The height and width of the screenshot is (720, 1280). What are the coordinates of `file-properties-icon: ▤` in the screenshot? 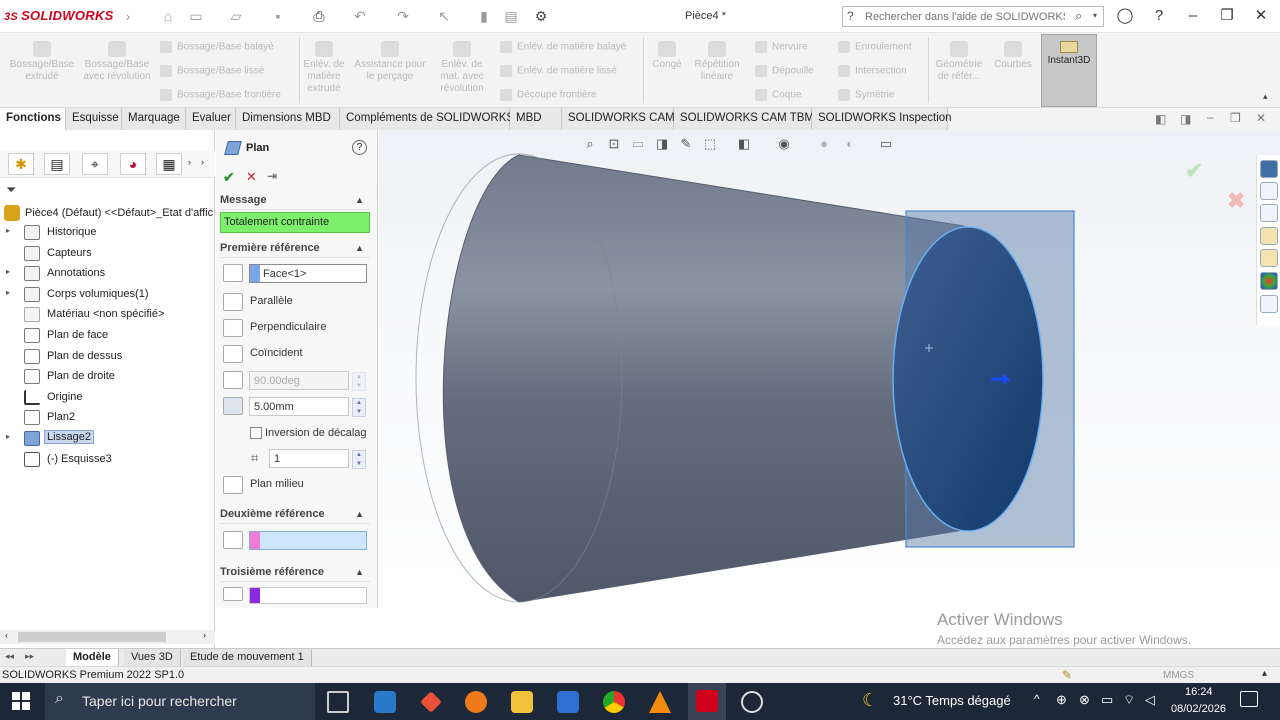 It's located at (511, 16).